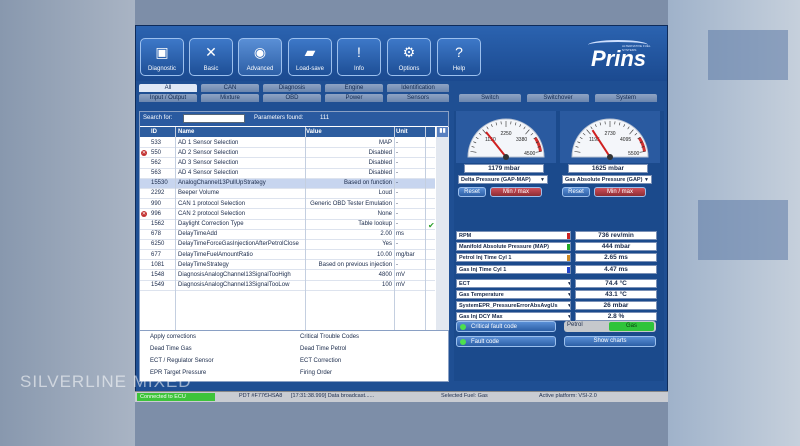  I want to click on table-row: 563 AD 4 Sensor Selection Disabled -, so click(287, 174).